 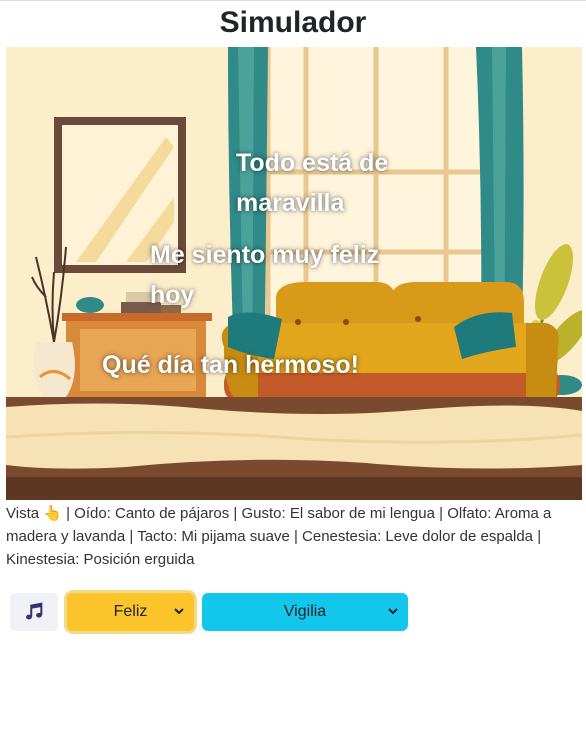 I want to click on page-title: Simulador, so click(x=293, y=22).